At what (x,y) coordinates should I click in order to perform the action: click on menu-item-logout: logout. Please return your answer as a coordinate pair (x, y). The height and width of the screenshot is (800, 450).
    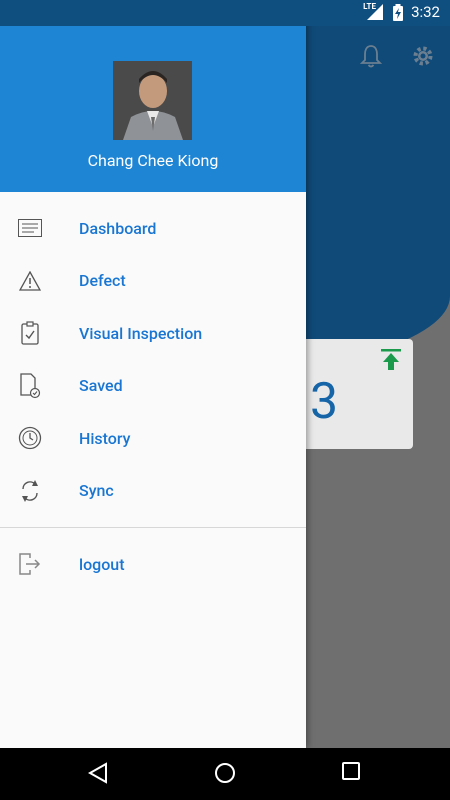
    Looking at the image, I should click on (153, 564).